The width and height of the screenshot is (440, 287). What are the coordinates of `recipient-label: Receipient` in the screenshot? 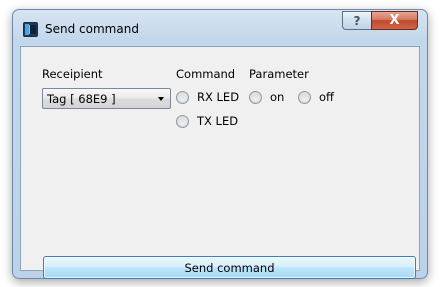 It's located at (72, 74).